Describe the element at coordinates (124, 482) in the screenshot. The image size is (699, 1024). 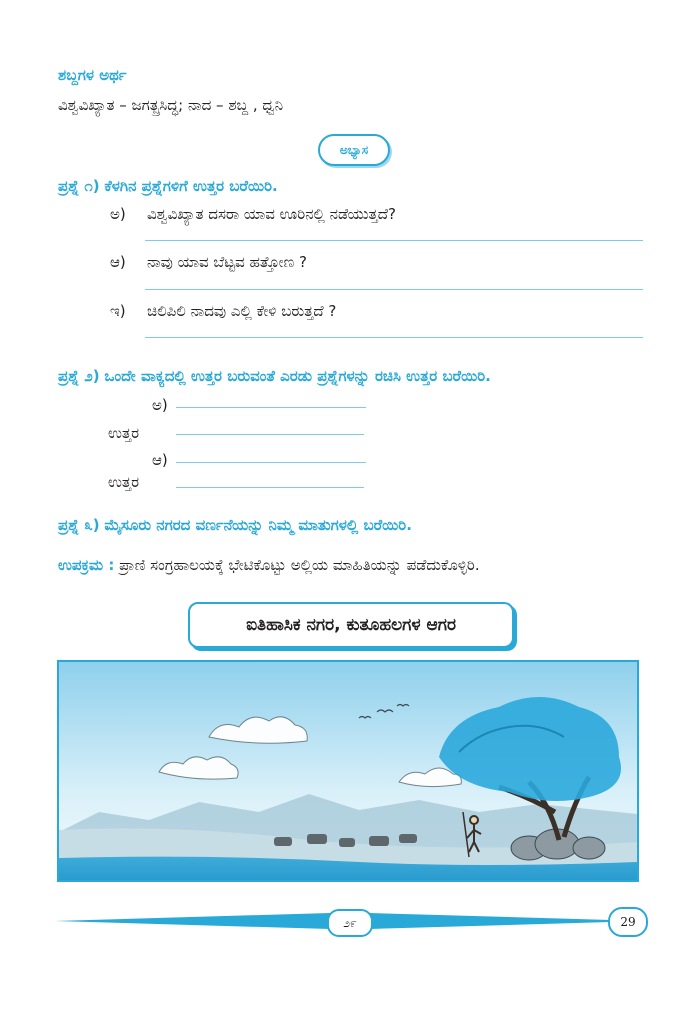
I see `q2-answer-label-b: ಉತ್ತರ` at that location.